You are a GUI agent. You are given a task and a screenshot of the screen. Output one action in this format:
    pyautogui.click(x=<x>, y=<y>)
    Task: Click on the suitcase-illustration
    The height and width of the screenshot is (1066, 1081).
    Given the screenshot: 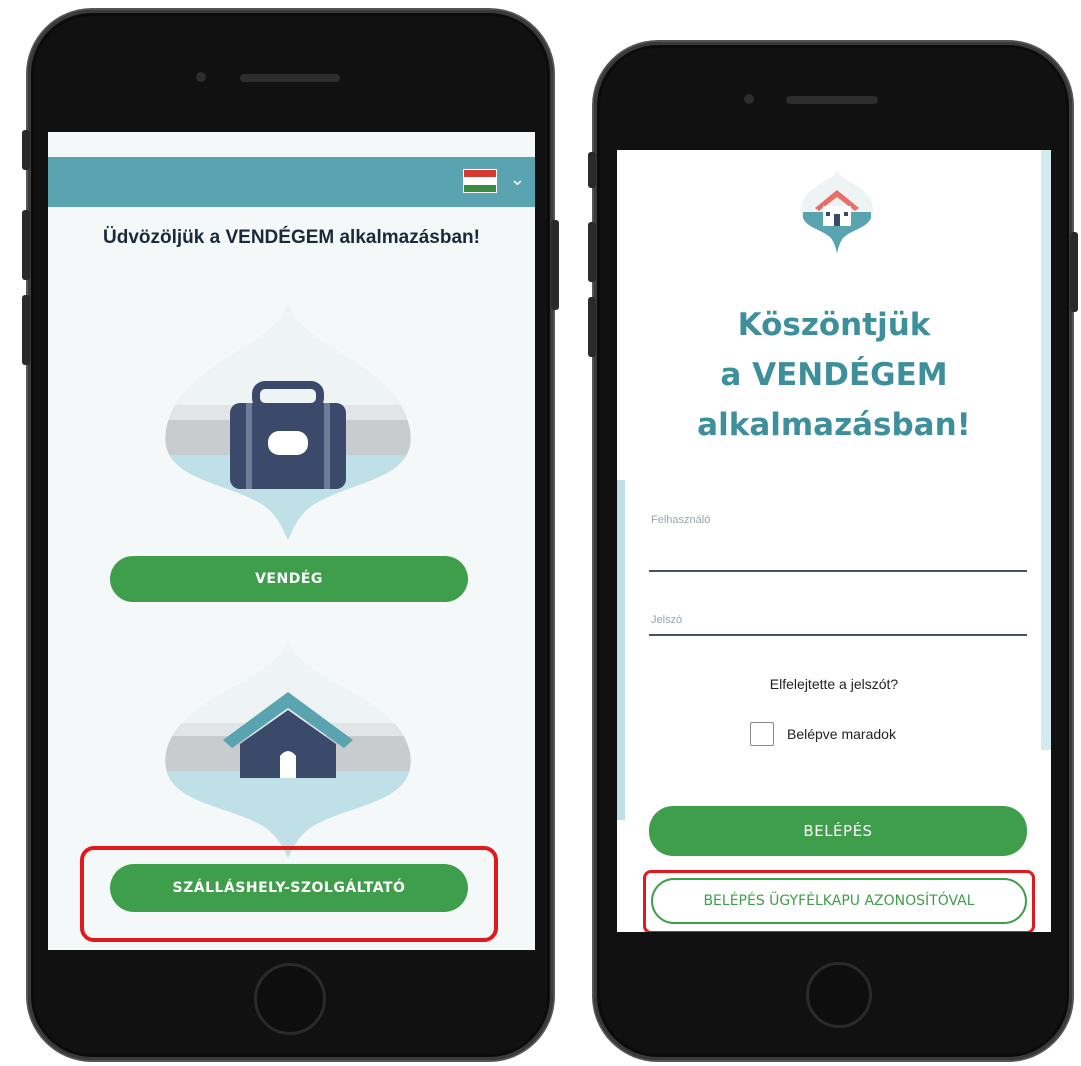 What is the action you would take?
    pyautogui.click(x=288, y=420)
    